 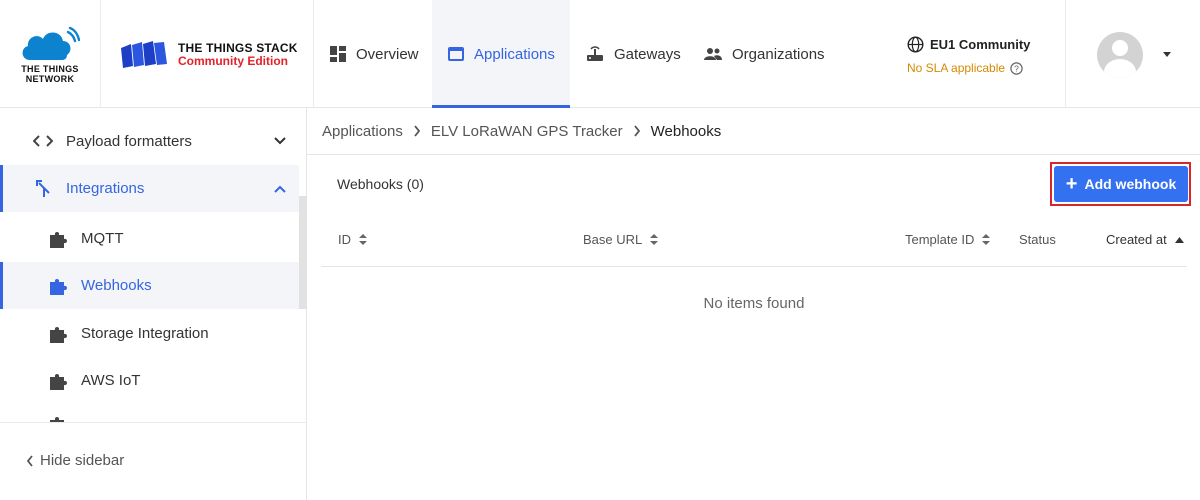 What do you see at coordinates (387, 54) in the screenshot?
I see `nav-overview-label: Overview` at bounding box center [387, 54].